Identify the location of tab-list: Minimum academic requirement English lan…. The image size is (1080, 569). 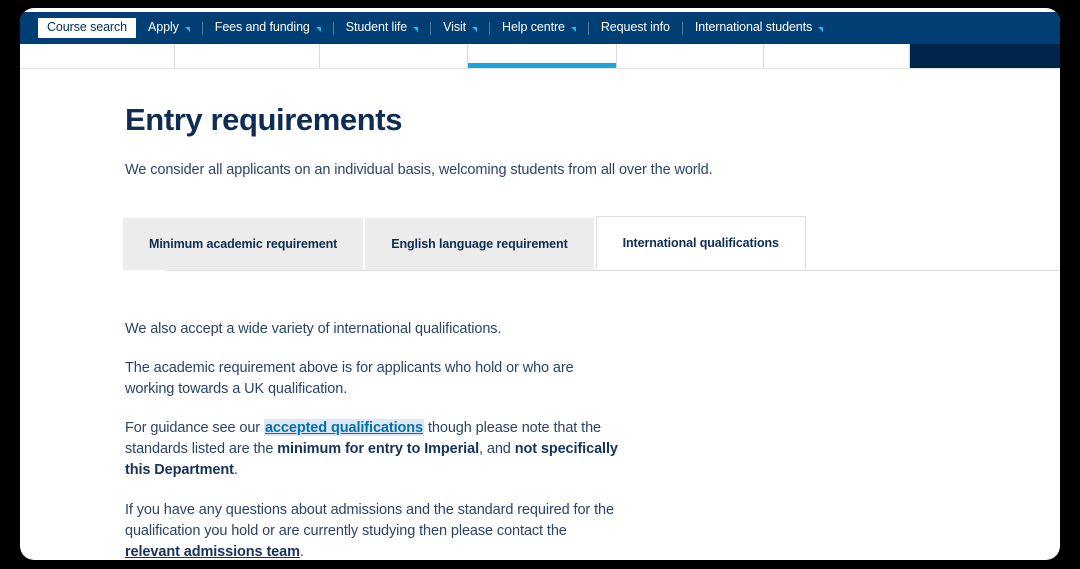
(571, 242).